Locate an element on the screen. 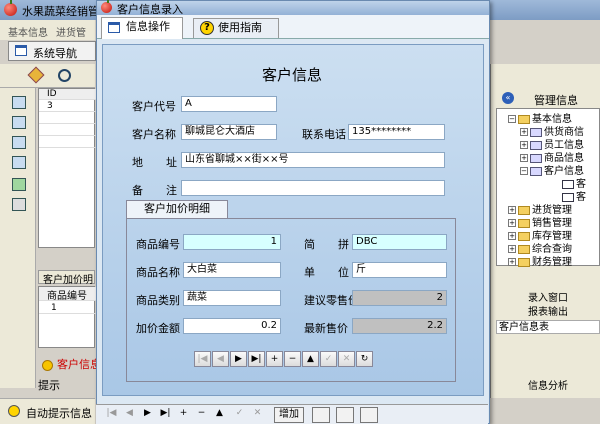 Image resolution: width=600 pixels, height=424 pixels. menu-item-purchase: 进货管 is located at coordinates (71, 31).